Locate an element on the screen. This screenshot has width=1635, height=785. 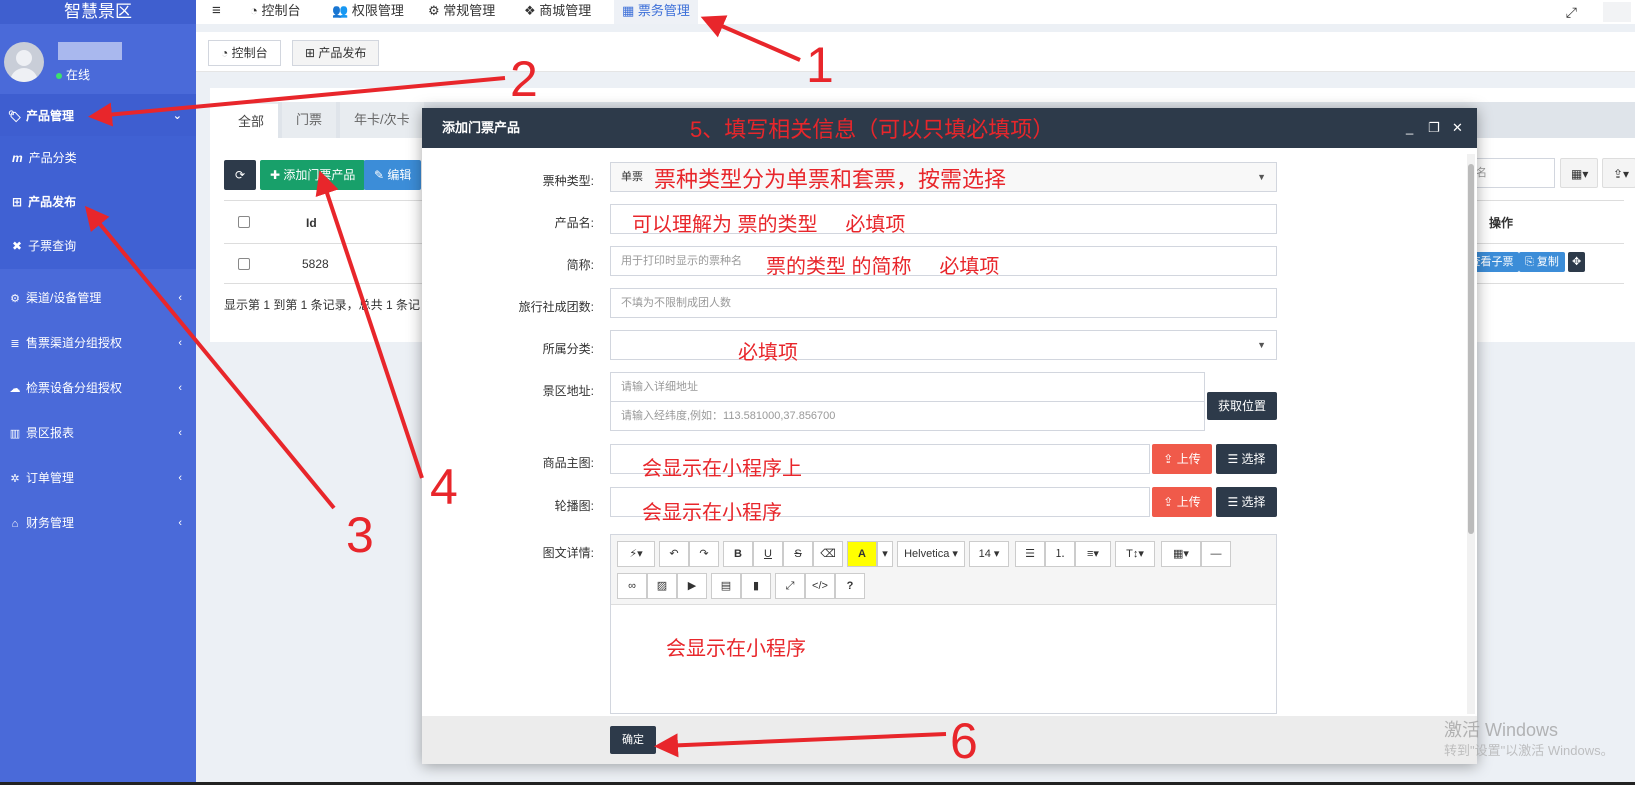
bar-chart-icon: ▥ is located at coordinates (15, 434).